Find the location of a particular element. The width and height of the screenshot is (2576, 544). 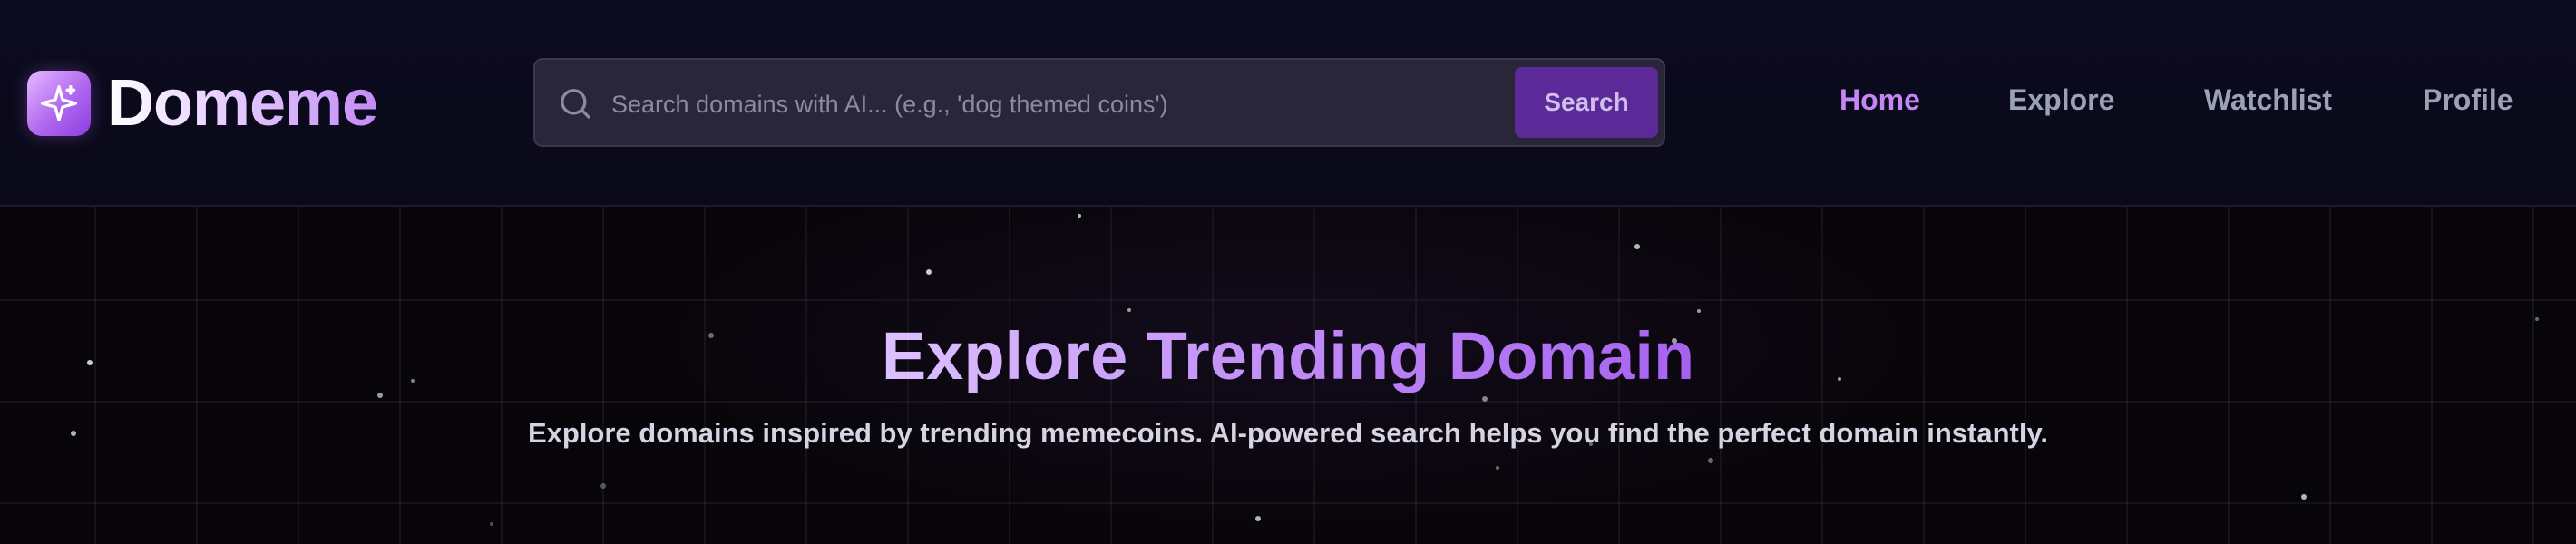

brand-logo: Domeme is located at coordinates (202, 103).